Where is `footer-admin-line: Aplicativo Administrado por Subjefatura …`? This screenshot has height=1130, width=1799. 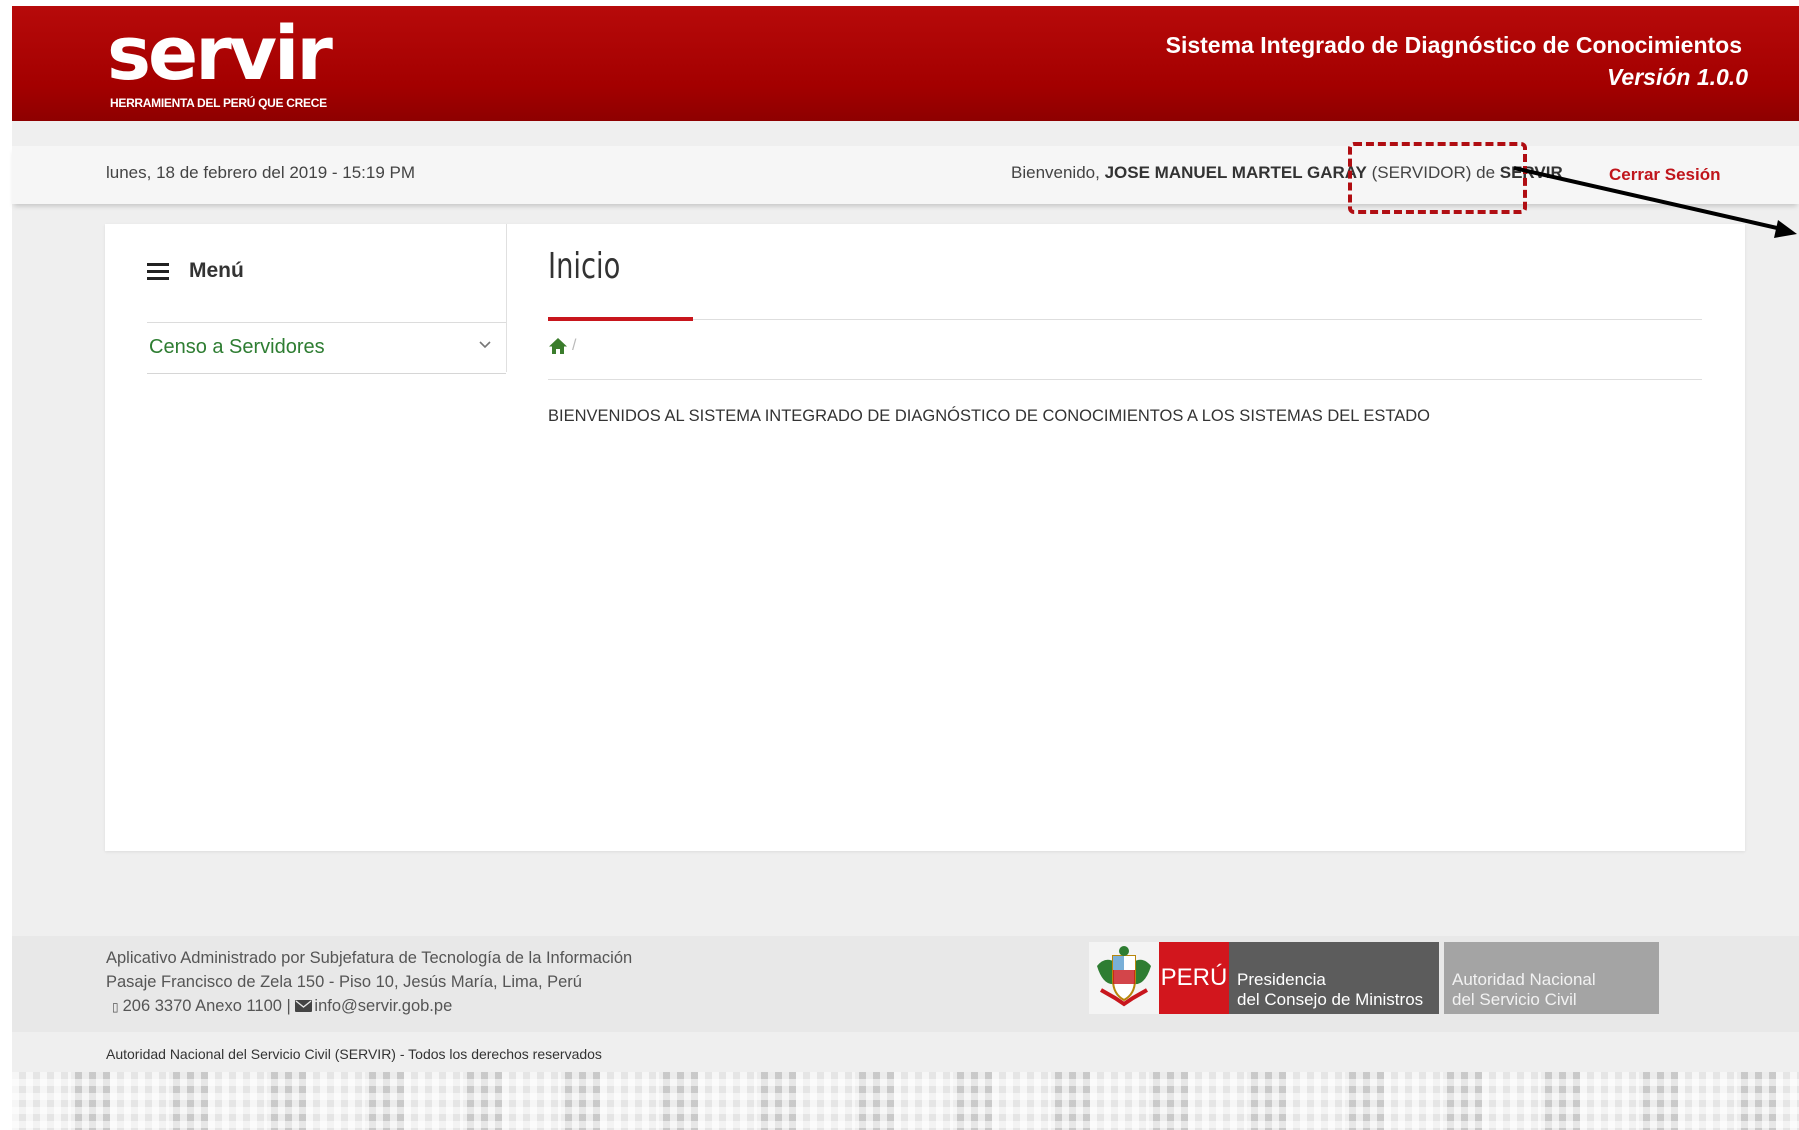 footer-admin-line: Aplicativo Administrado por Subjefatura … is located at coordinates (369, 958).